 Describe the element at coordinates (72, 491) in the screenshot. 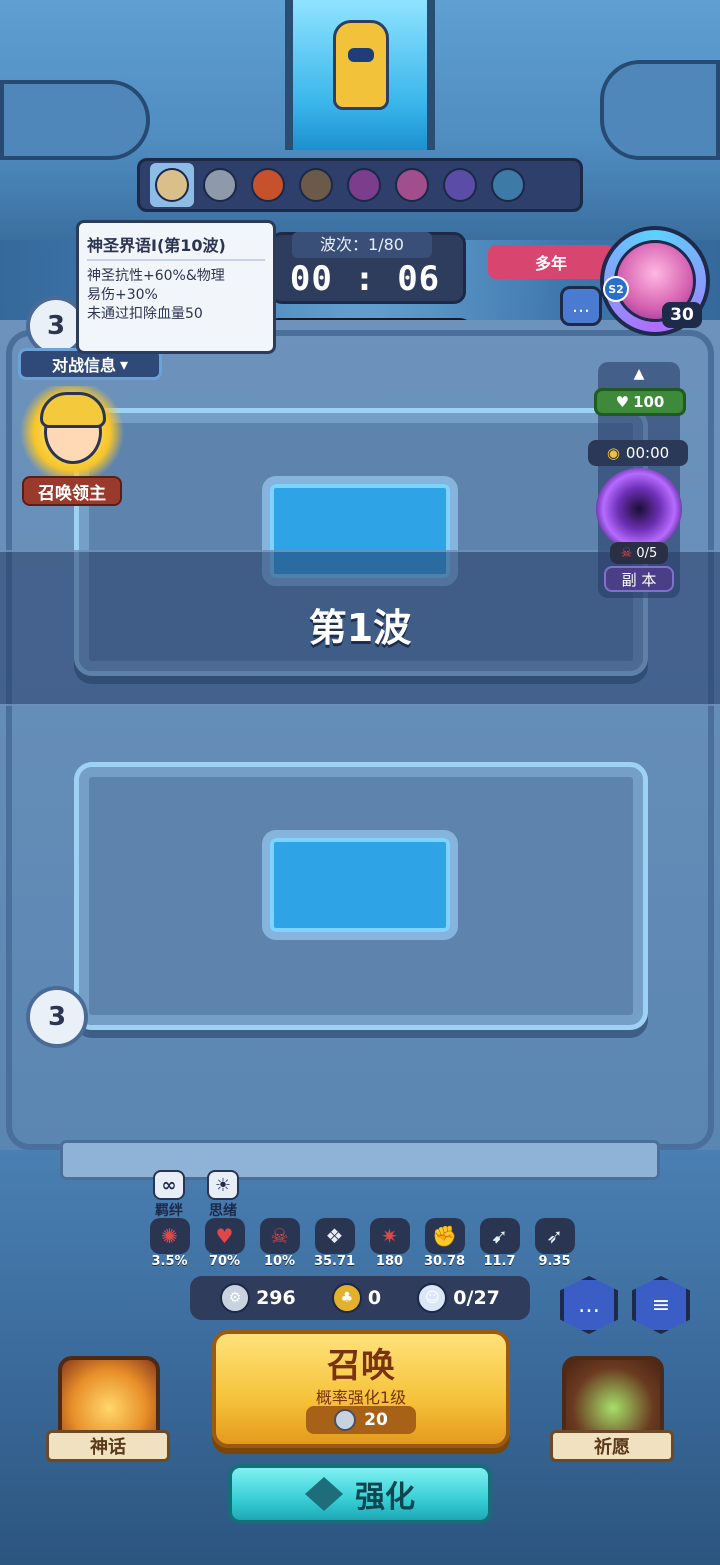

I see `summon-lord-button: 召唤领主` at that location.